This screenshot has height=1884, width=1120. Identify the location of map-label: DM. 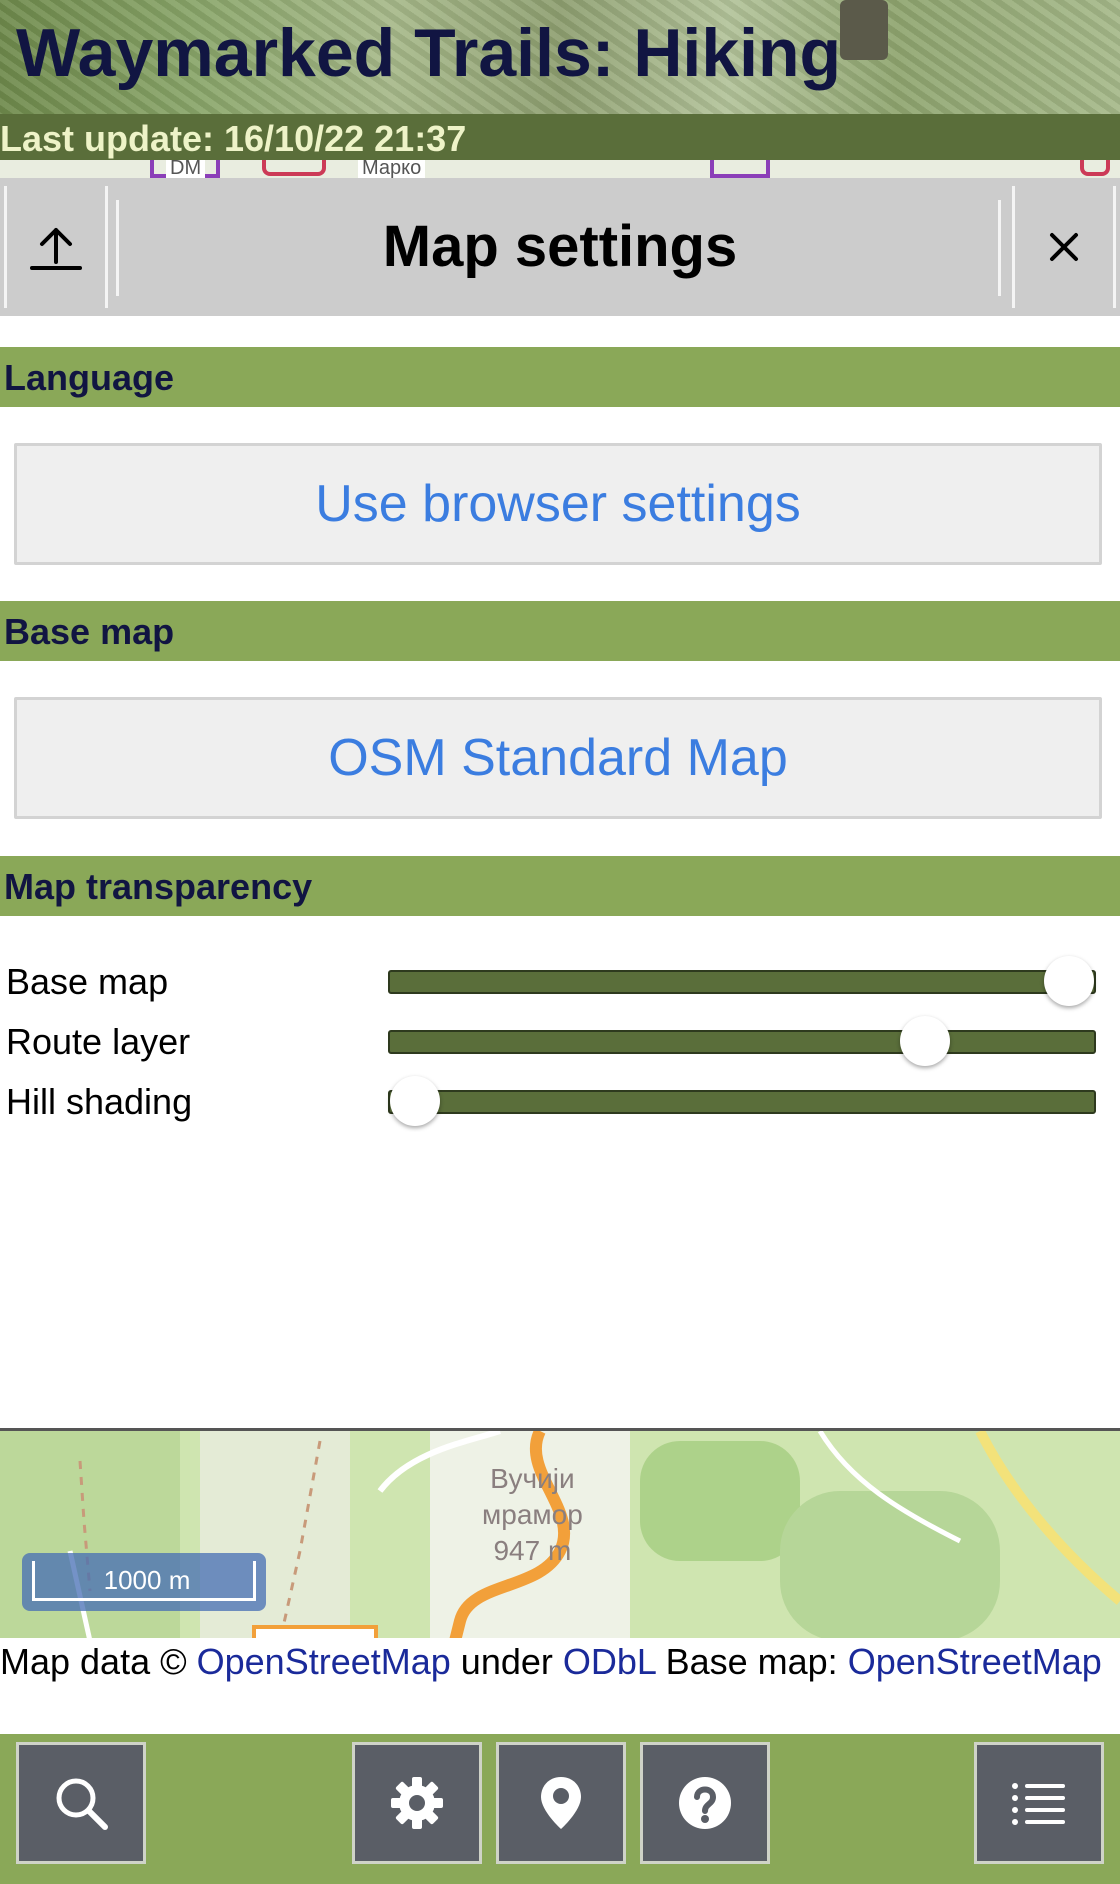
(186, 168).